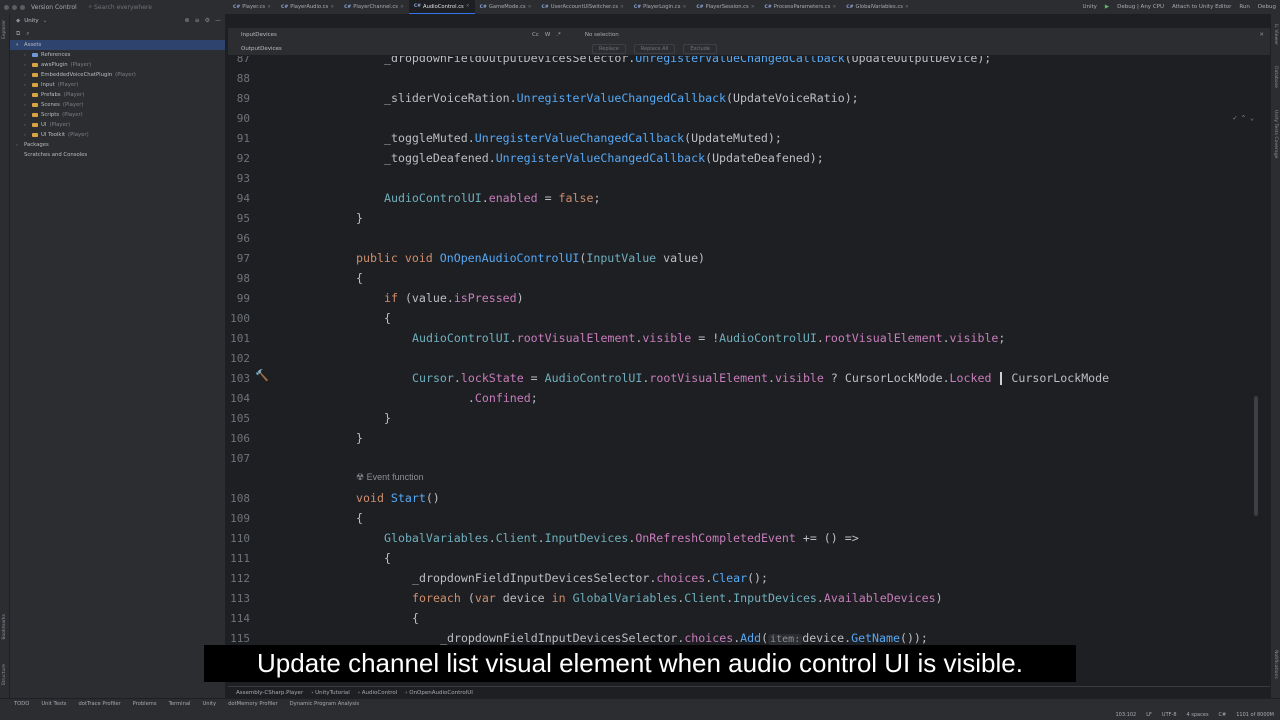 The height and width of the screenshot is (720, 1280). What do you see at coordinates (749, 438) in the screenshot?
I see `code-line: 106}` at bounding box center [749, 438].